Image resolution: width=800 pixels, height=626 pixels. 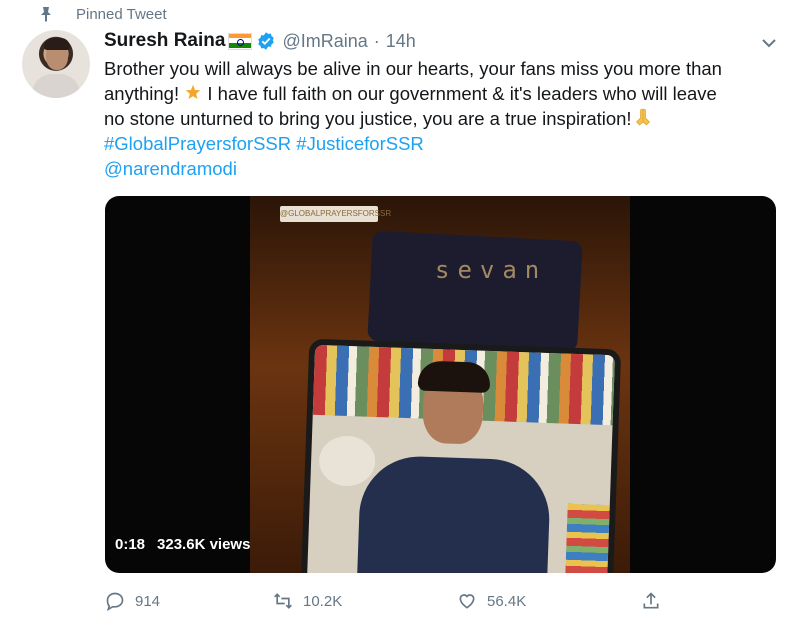 What do you see at coordinates (170, 168) in the screenshot?
I see `mention-link: @narendramodi` at bounding box center [170, 168].